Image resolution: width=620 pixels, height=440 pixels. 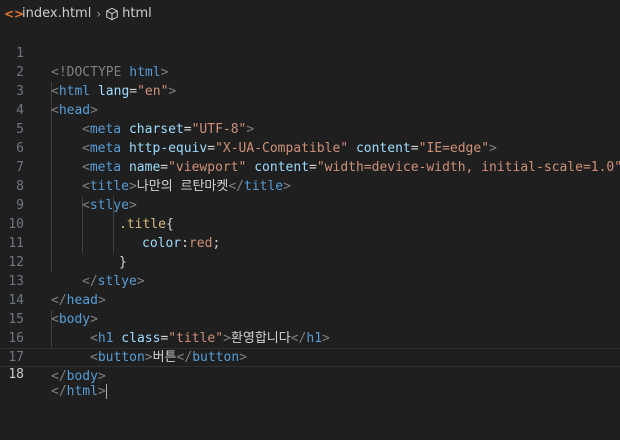 I want to click on code-line: 12 </stlye>, so click(x=310, y=261).